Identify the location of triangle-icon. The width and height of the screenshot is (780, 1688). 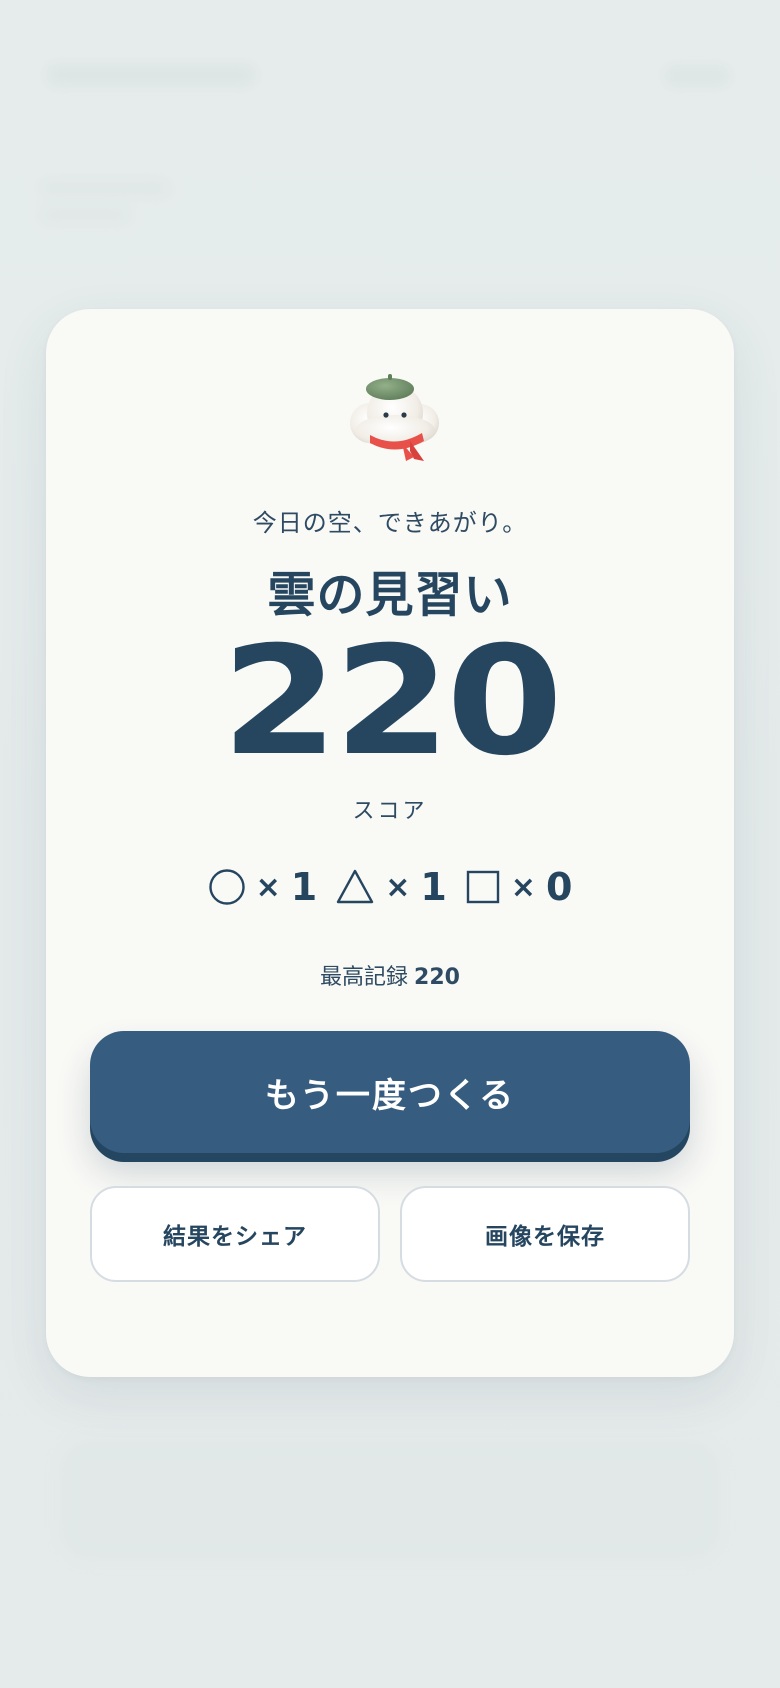
(355, 887).